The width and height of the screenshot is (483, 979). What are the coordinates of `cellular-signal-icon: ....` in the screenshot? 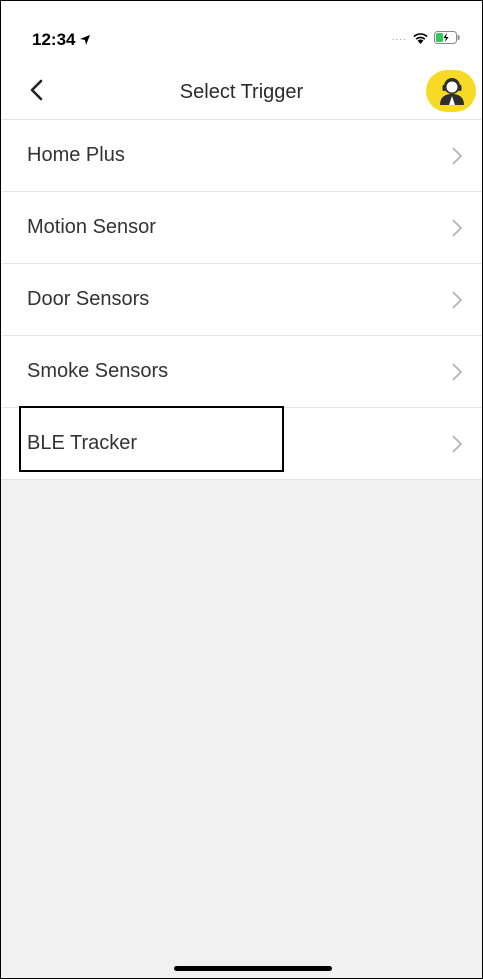 It's located at (399, 37).